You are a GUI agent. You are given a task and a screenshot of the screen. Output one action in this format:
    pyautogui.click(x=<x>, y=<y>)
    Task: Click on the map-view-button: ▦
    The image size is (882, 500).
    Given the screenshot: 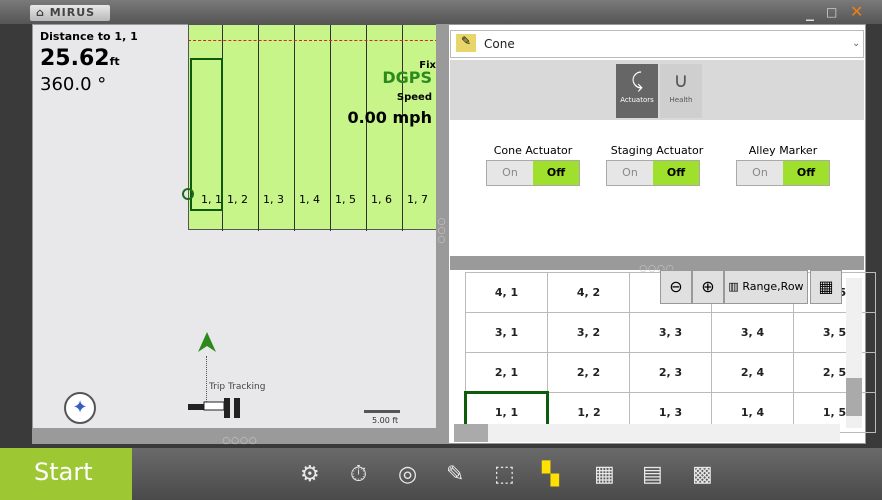 What is the action you would take?
    pyautogui.click(x=826, y=287)
    